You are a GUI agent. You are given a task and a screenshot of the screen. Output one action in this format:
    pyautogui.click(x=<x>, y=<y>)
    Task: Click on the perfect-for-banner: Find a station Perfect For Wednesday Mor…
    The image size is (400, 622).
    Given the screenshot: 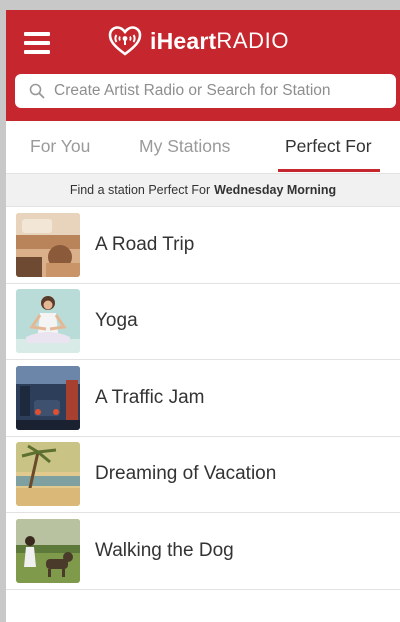 What is the action you would take?
    pyautogui.click(x=203, y=190)
    